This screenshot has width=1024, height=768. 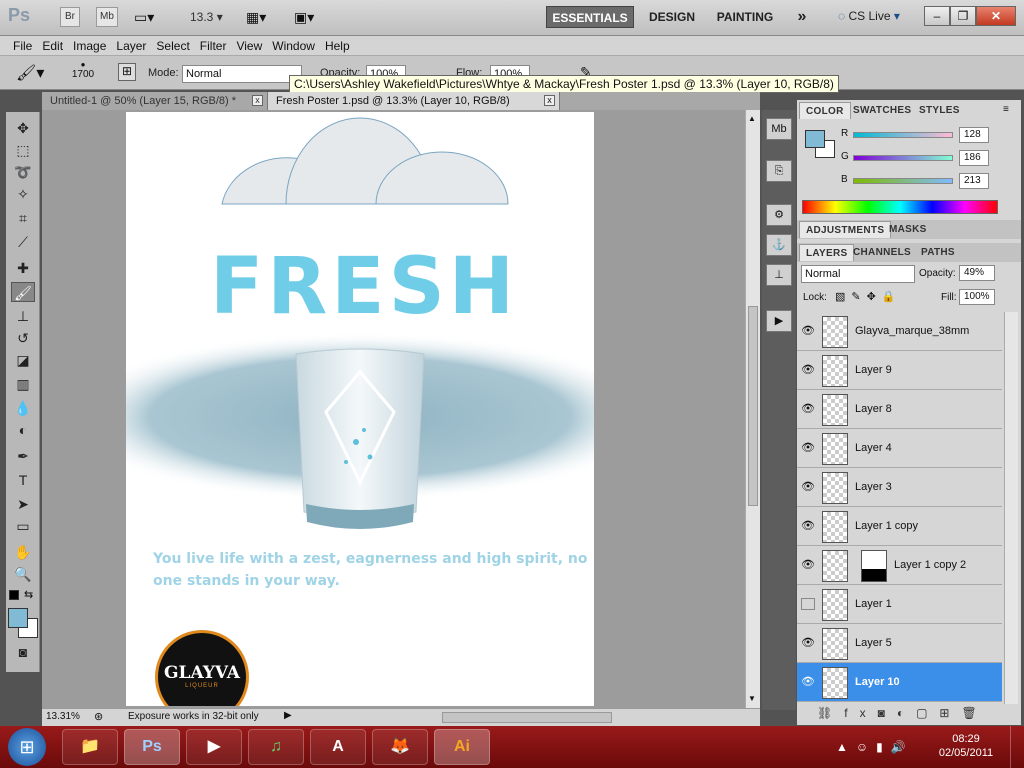 What do you see at coordinates (858, 274) in the screenshot?
I see `blend-mode-select: Normal` at bounding box center [858, 274].